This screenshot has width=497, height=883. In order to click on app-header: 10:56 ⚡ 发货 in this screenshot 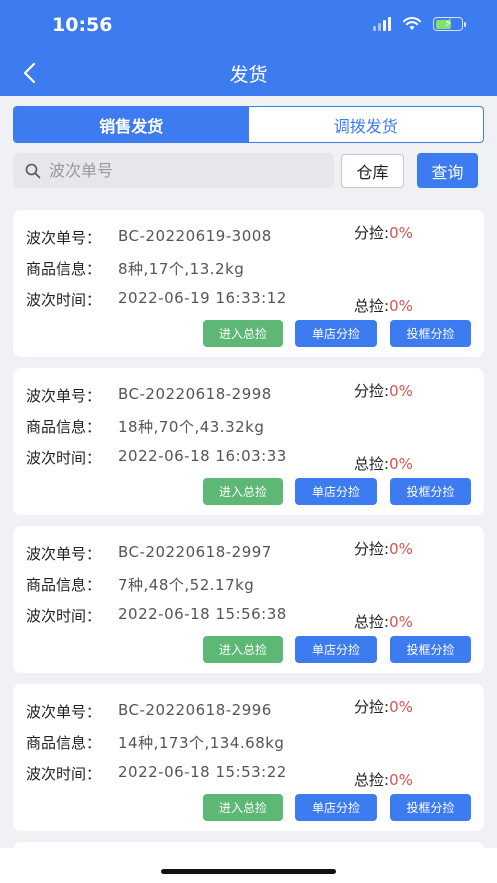, I will do `click(248, 48)`.